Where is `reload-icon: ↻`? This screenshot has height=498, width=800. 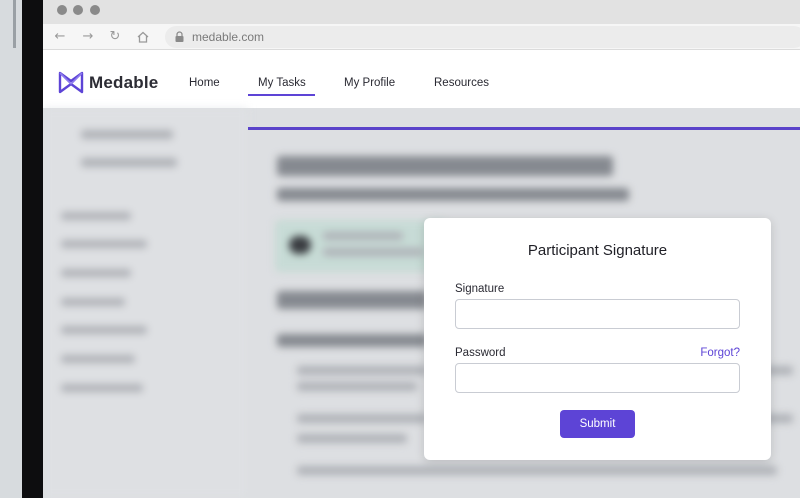 reload-icon: ↻ is located at coordinates (115, 37).